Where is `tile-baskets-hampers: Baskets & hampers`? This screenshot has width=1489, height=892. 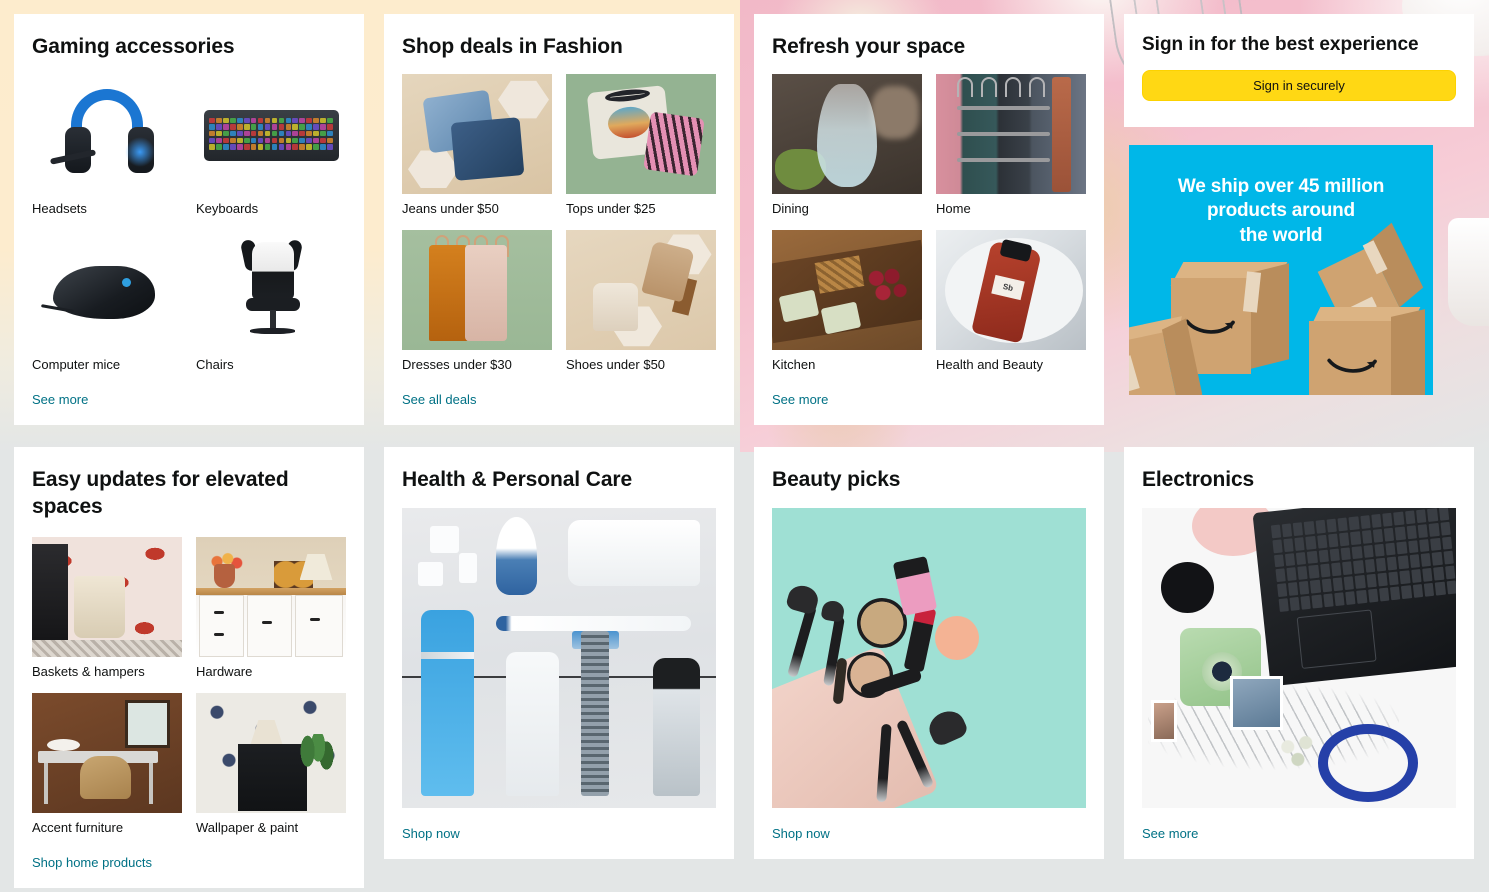 tile-baskets-hampers: Baskets & hampers is located at coordinates (107, 609).